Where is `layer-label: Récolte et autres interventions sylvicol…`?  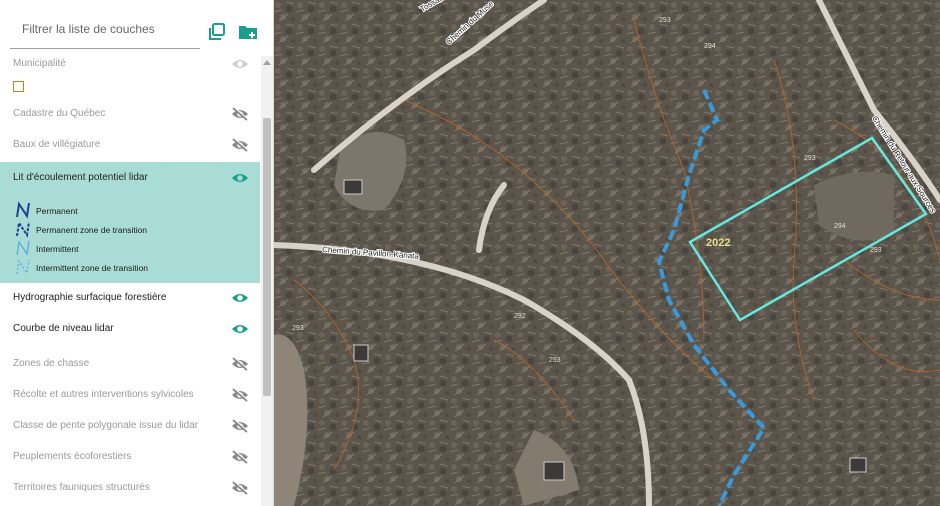
layer-label: Récolte et autres interventions sylvicol… is located at coordinates (103, 394).